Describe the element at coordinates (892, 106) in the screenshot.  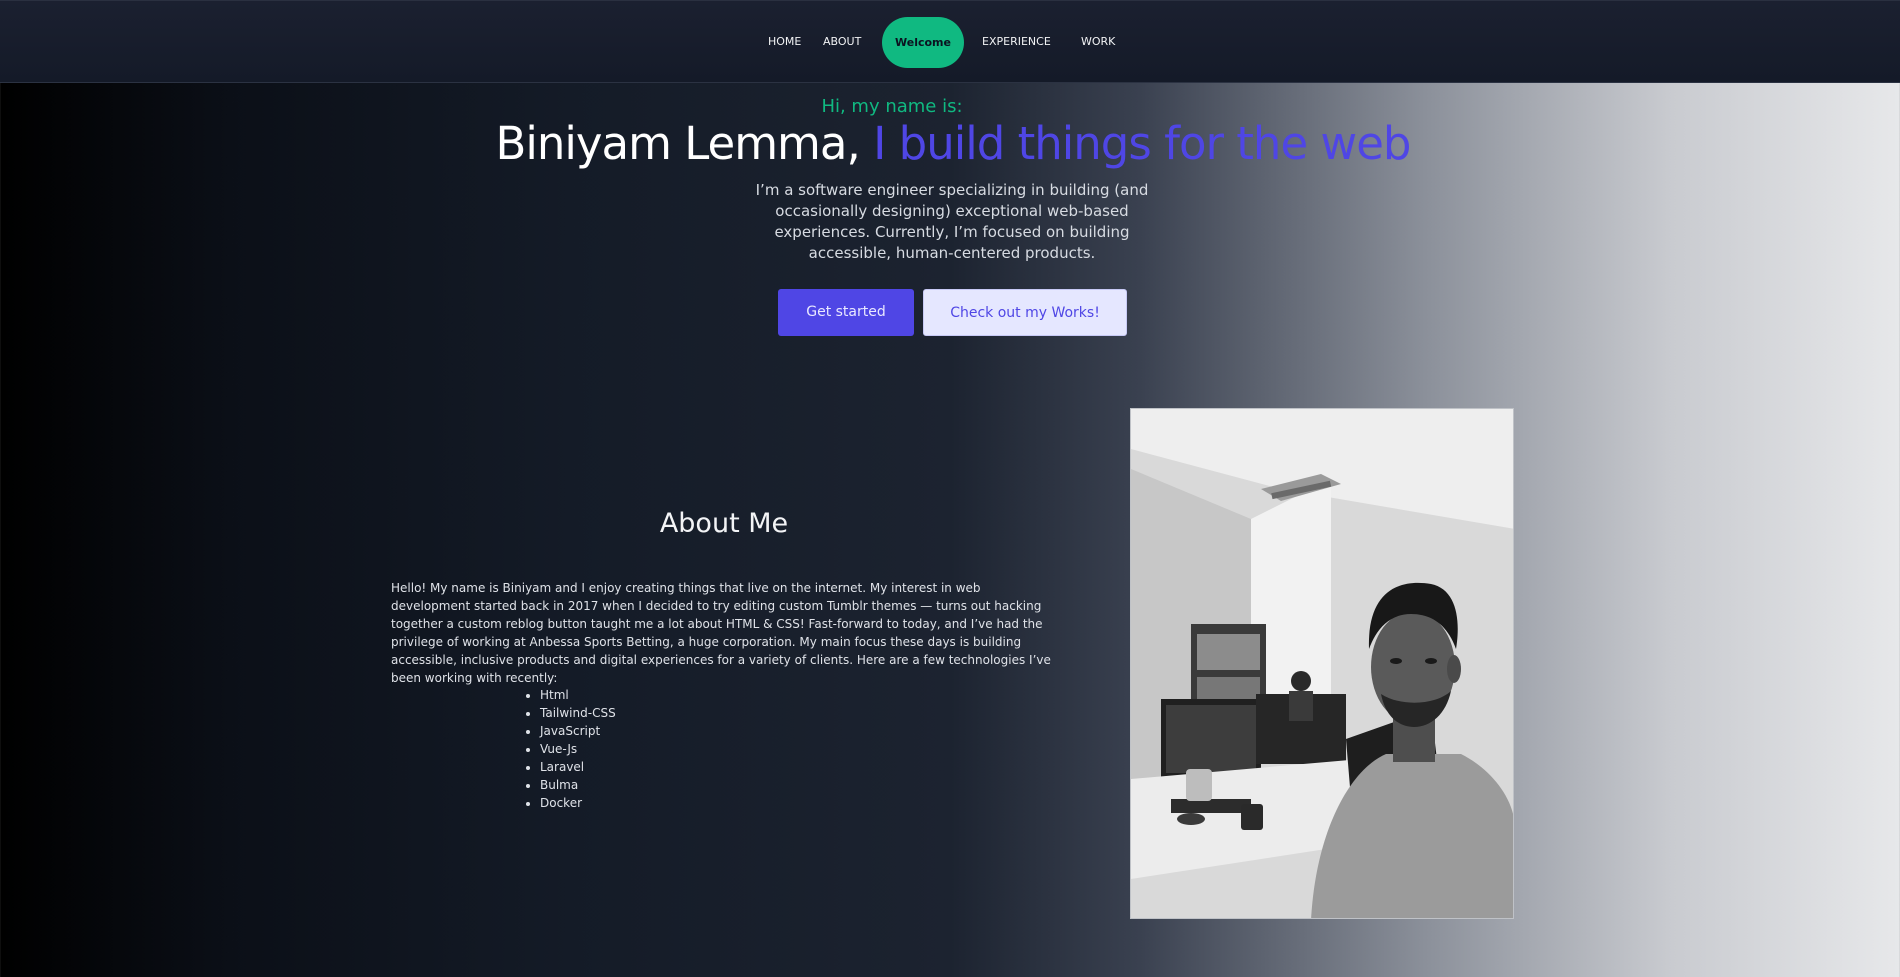
I see `hero-intro: Hi, my name is:` at that location.